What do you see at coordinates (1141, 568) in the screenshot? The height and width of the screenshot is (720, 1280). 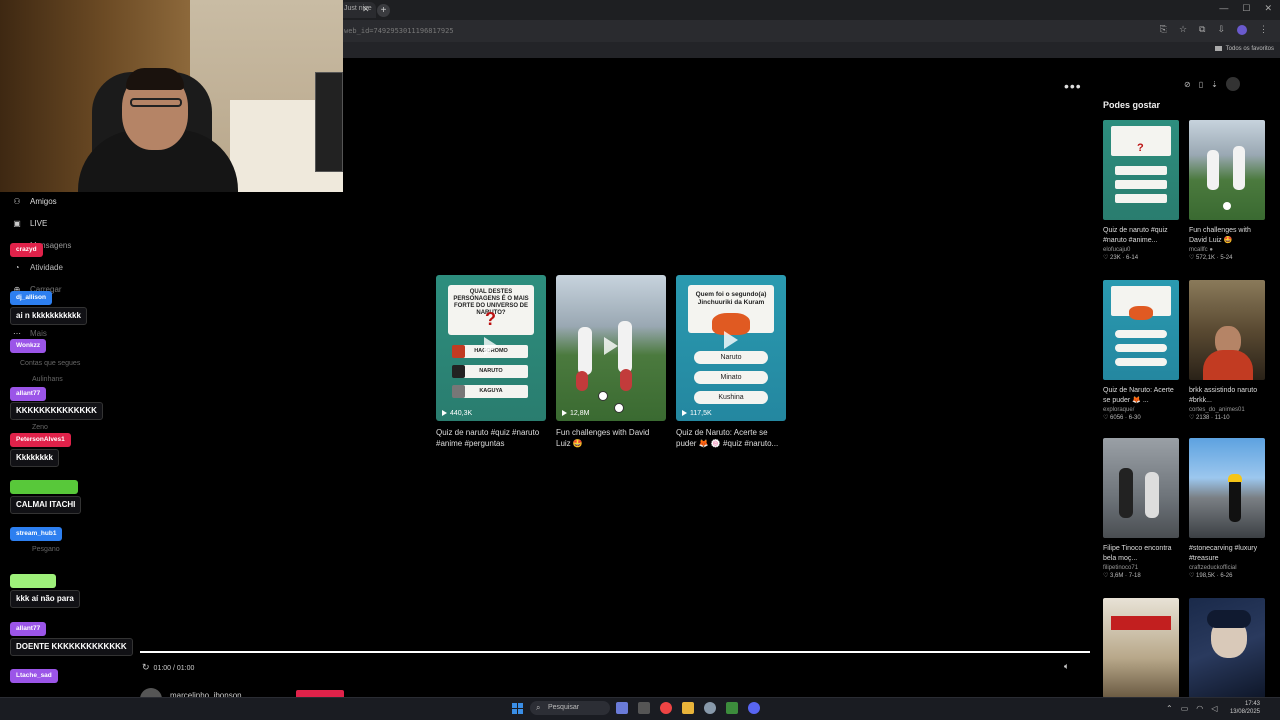 I see `suggested-author: filipetinoco71` at bounding box center [1141, 568].